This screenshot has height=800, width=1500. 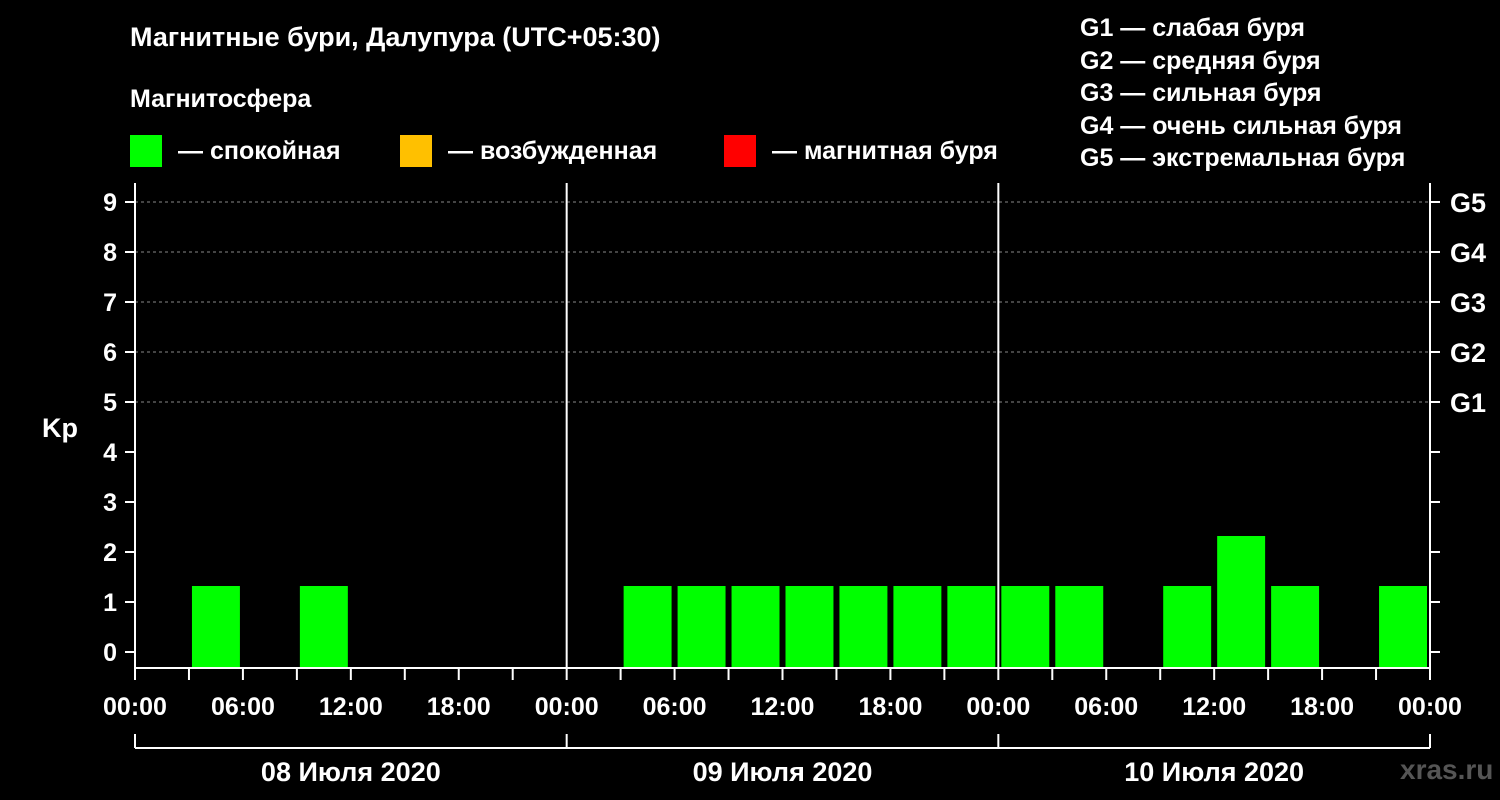 What do you see at coordinates (1322, 707) in the screenshot?
I see `x-tick-label-11: 18:00` at bounding box center [1322, 707].